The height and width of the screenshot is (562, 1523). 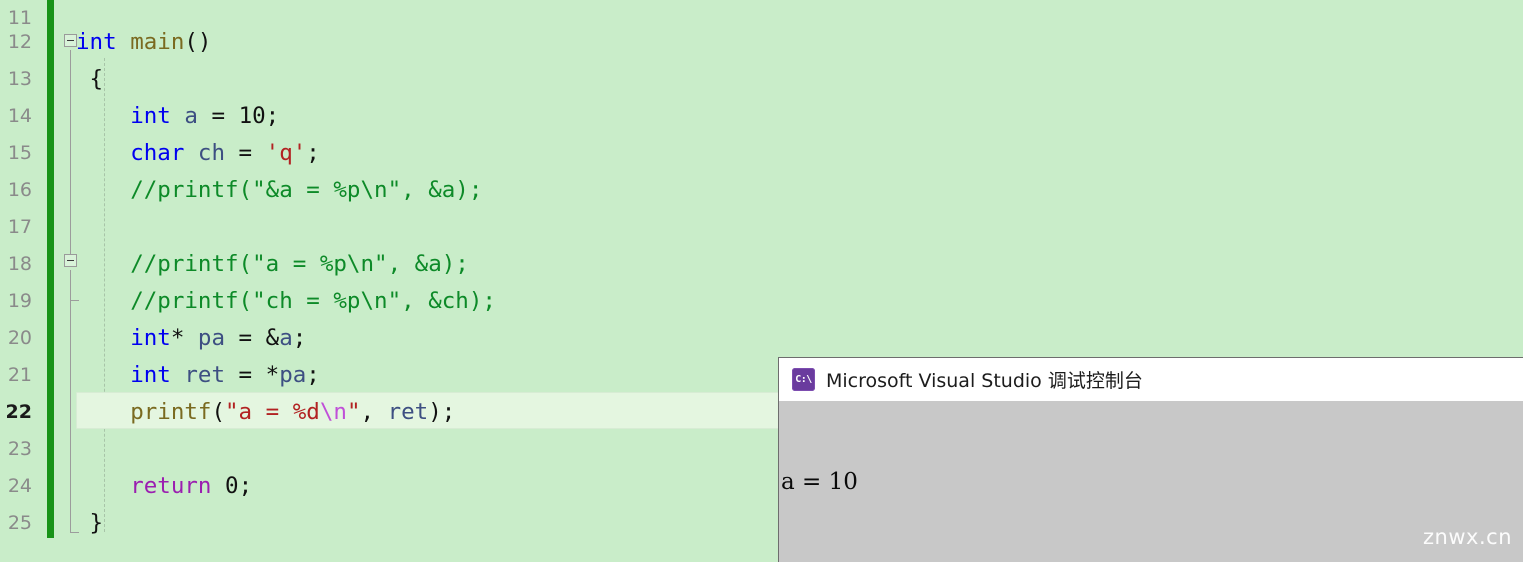 I want to click on line-number-22: 22, so click(x=18, y=412).